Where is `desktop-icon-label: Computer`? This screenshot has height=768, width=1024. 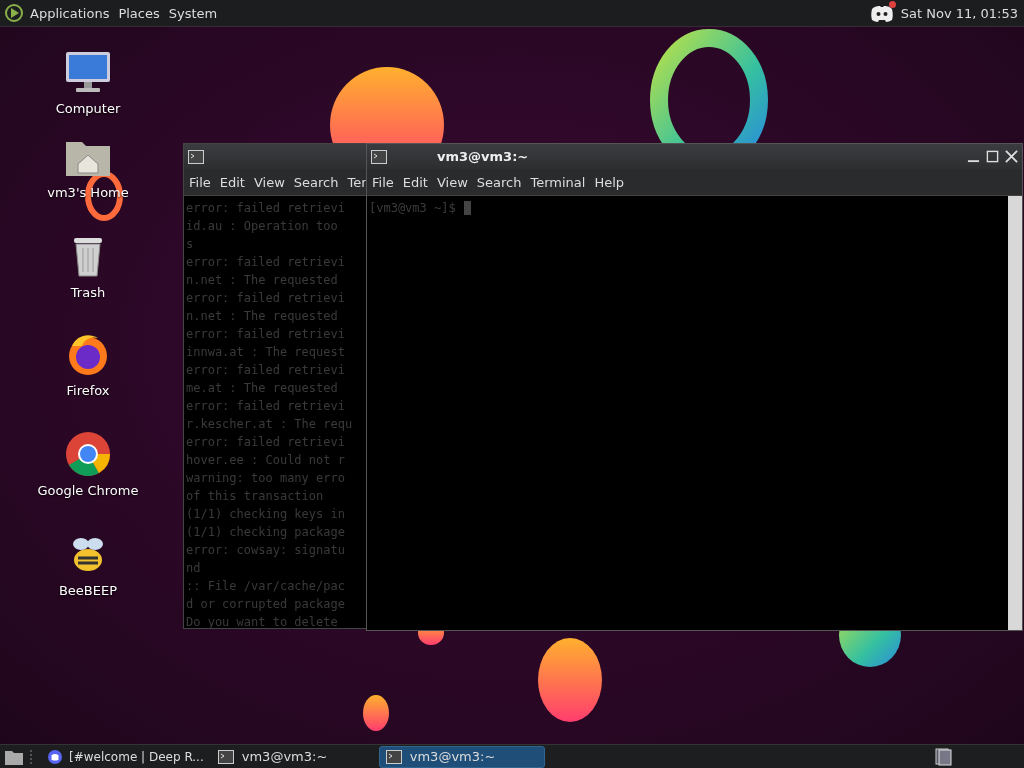 desktop-icon-label: Computer is located at coordinates (88, 108).